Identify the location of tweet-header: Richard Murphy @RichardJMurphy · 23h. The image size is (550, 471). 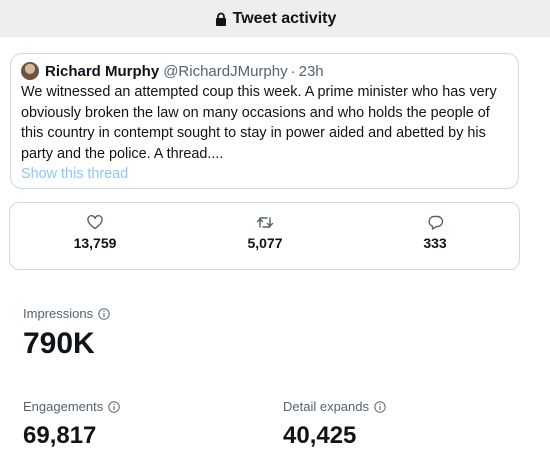
(264, 71).